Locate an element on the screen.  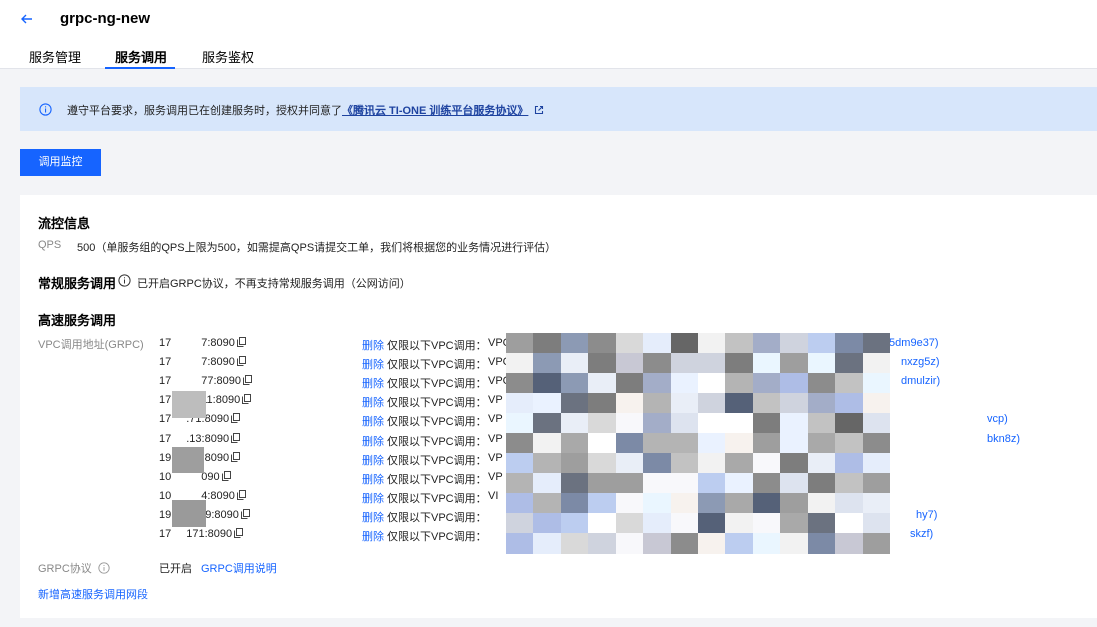
ip-end: 7:8090 is located at coordinates (218, 362).